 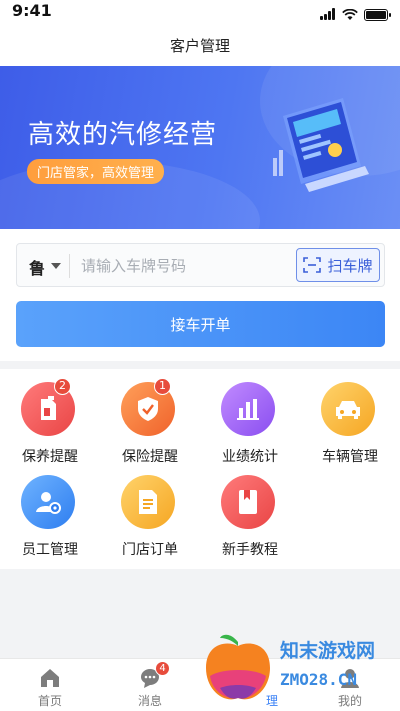 What do you see at coordinates (49, 701) in the screenshot?
I see `tab-label: 首页` at bounding box center [49, 701].